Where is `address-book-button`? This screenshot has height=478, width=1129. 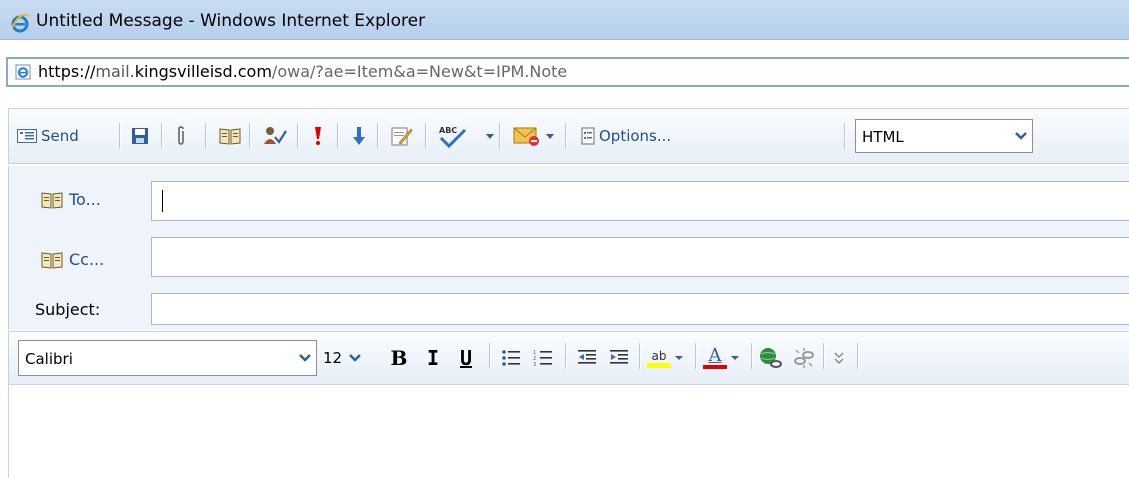
address-book-button is located at coordinates (230, 136).